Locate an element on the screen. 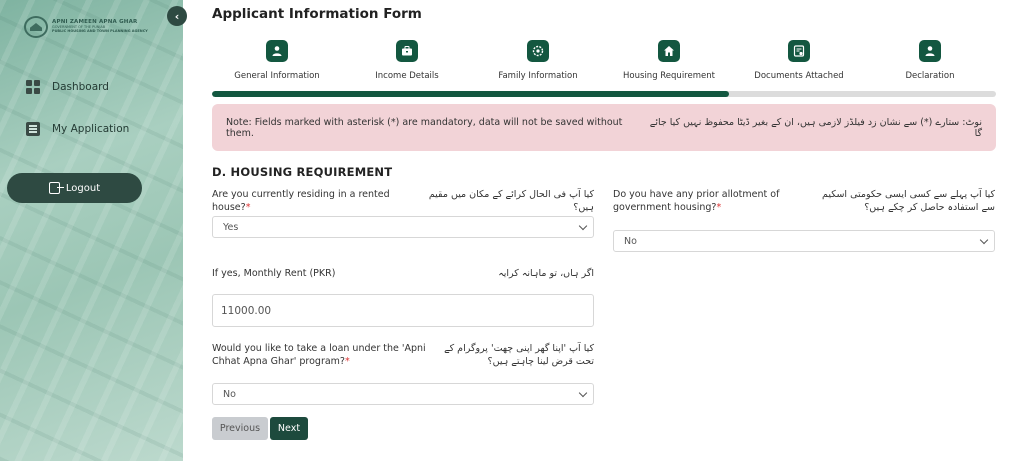 This screenshot has height=461, width=1024. sidebar-item-my-application: My Application is located at coordinates (77, 129).